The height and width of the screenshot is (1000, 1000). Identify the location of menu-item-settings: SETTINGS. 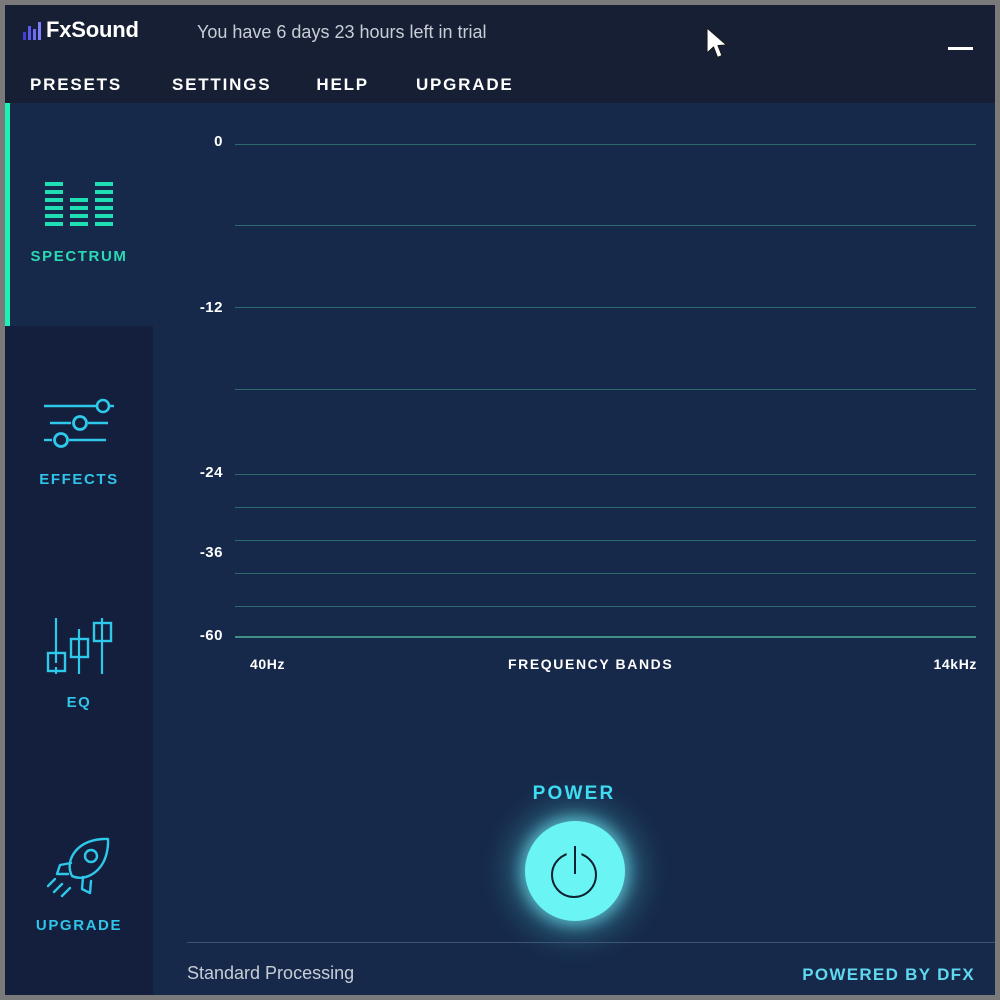
(221, 85).